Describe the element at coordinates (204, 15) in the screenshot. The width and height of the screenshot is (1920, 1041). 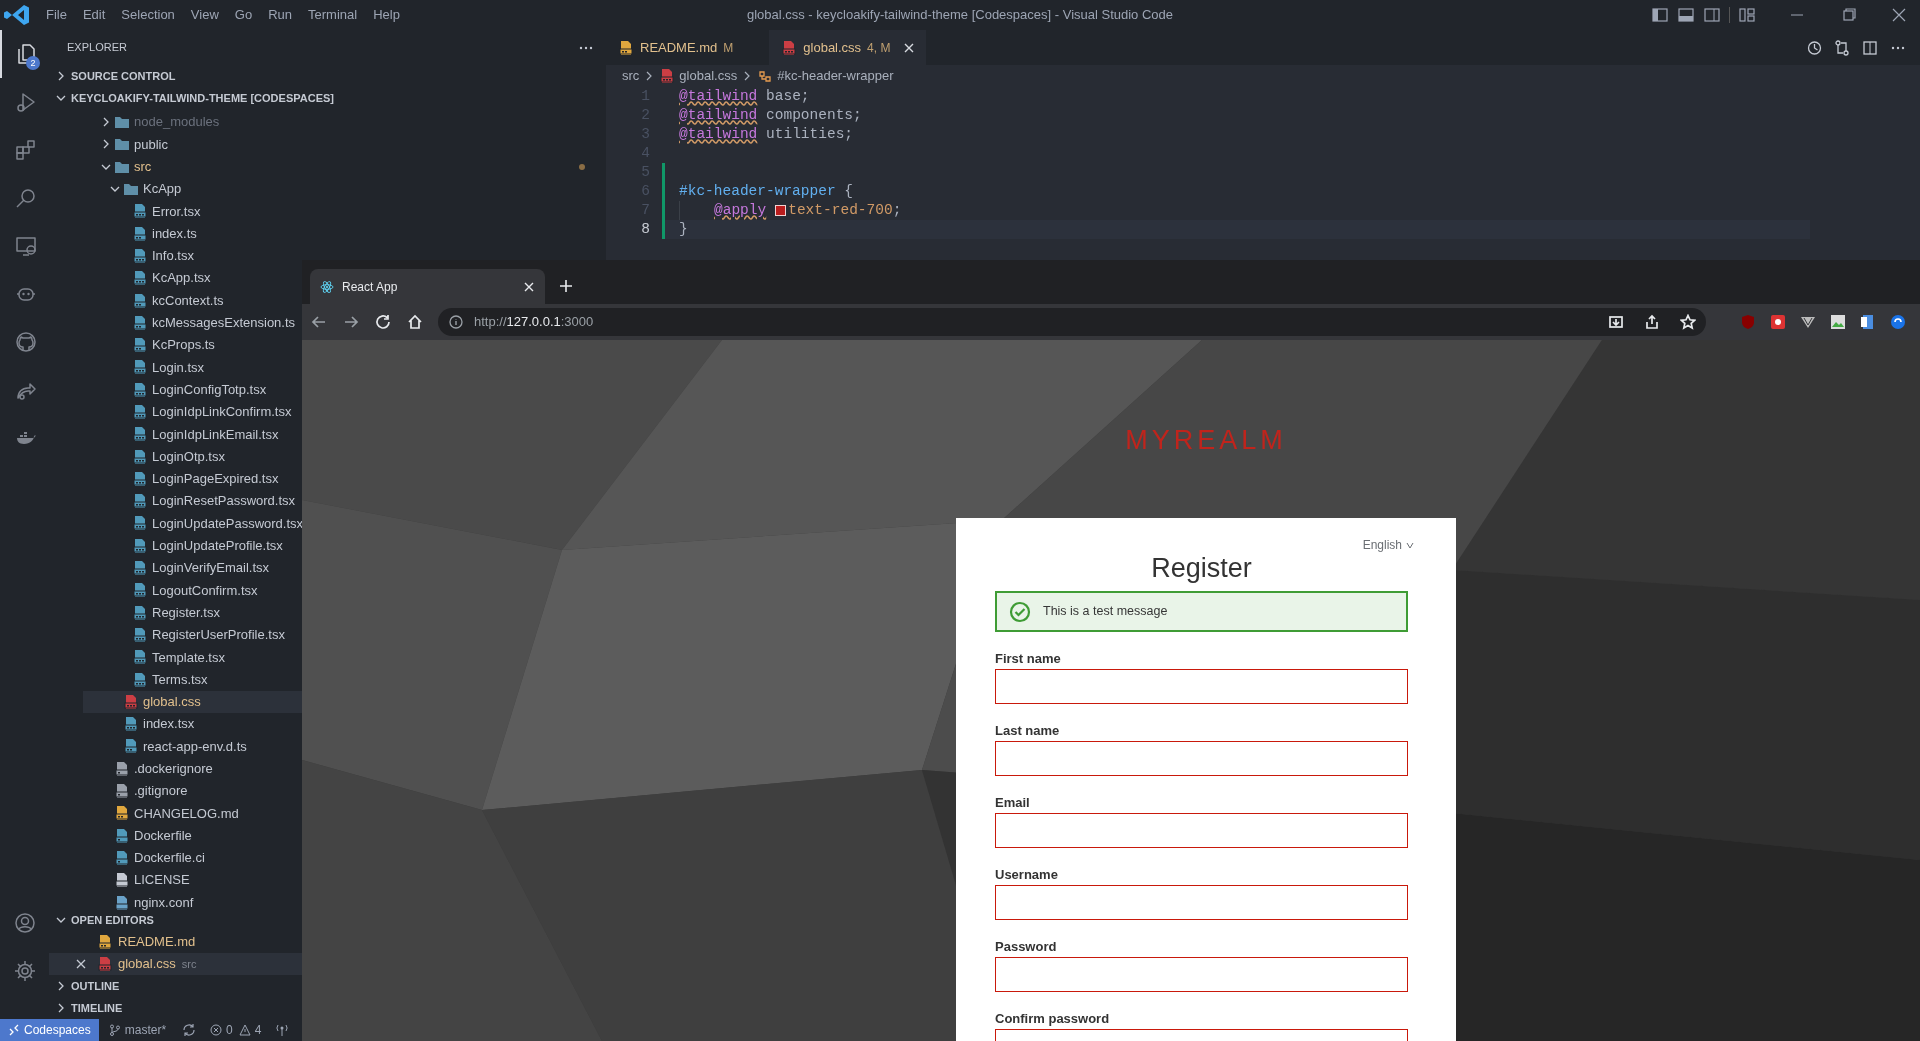
I see `menu-item: View` at that location.